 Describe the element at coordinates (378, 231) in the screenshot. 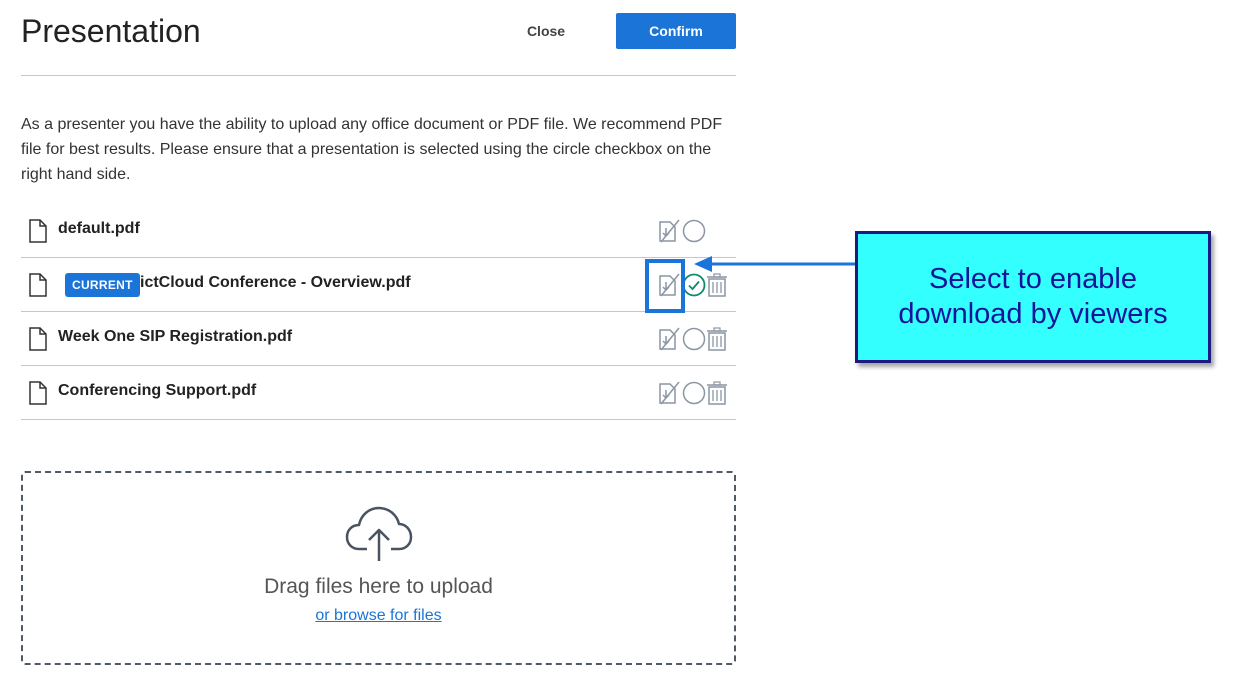

I see `file-row: default.pdf` at that location.